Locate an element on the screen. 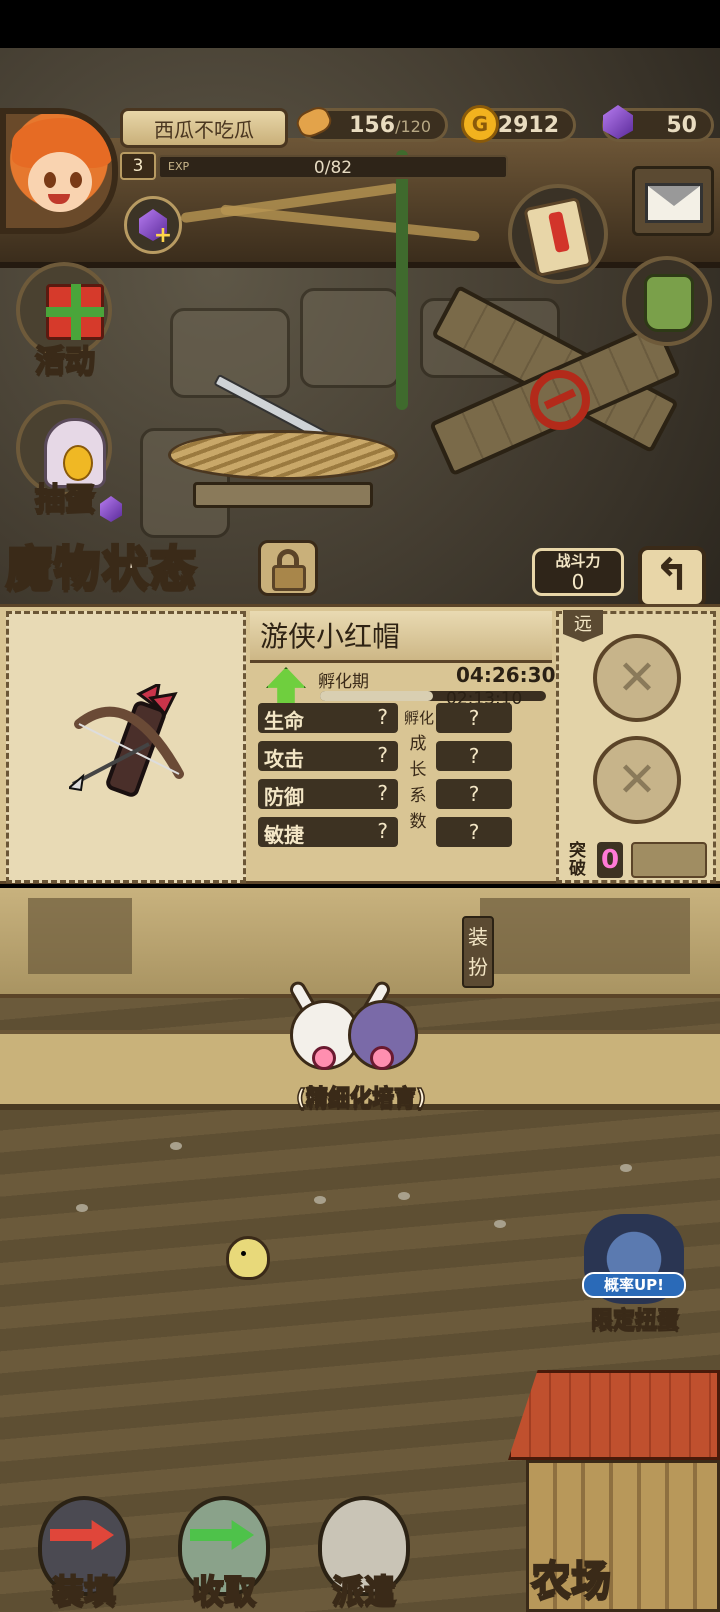  stone-tile is located at coordinates (350, 338).